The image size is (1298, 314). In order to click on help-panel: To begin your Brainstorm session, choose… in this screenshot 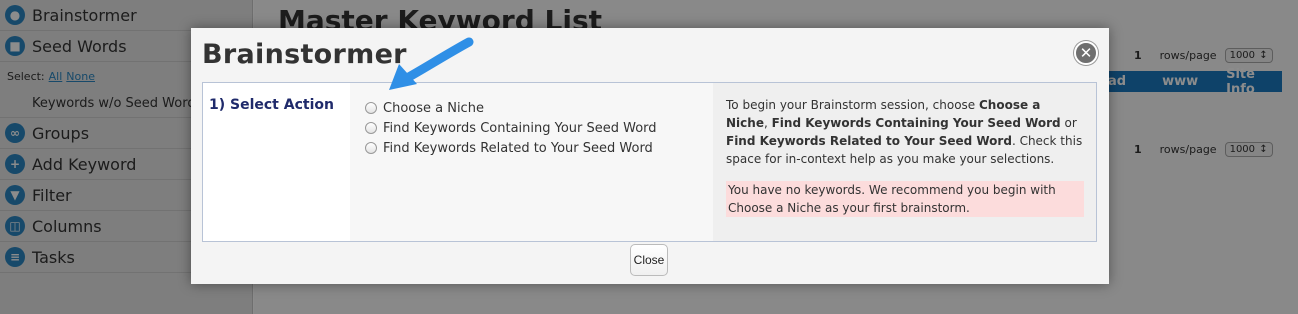, I will do `click(904, 162)`.